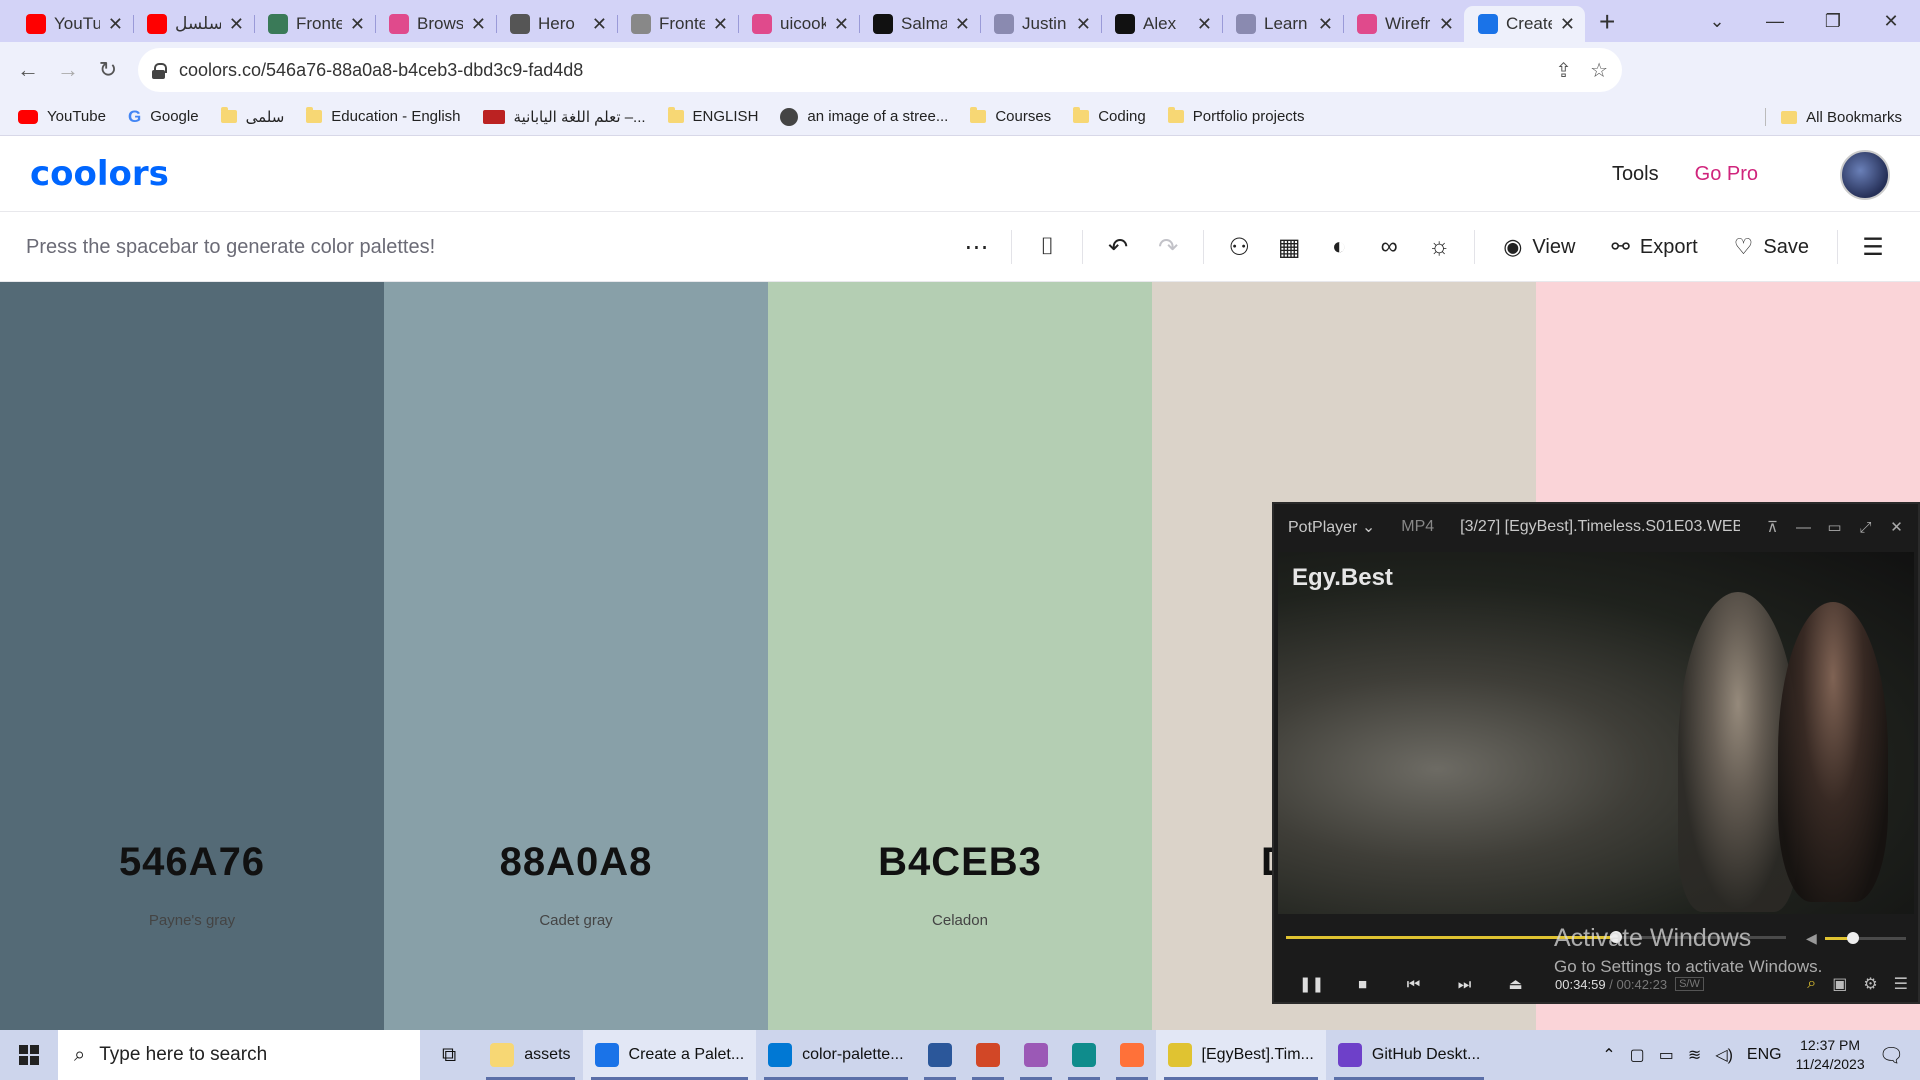  I want to click on browser-tab: Alex ✕, so click(1161, 24).